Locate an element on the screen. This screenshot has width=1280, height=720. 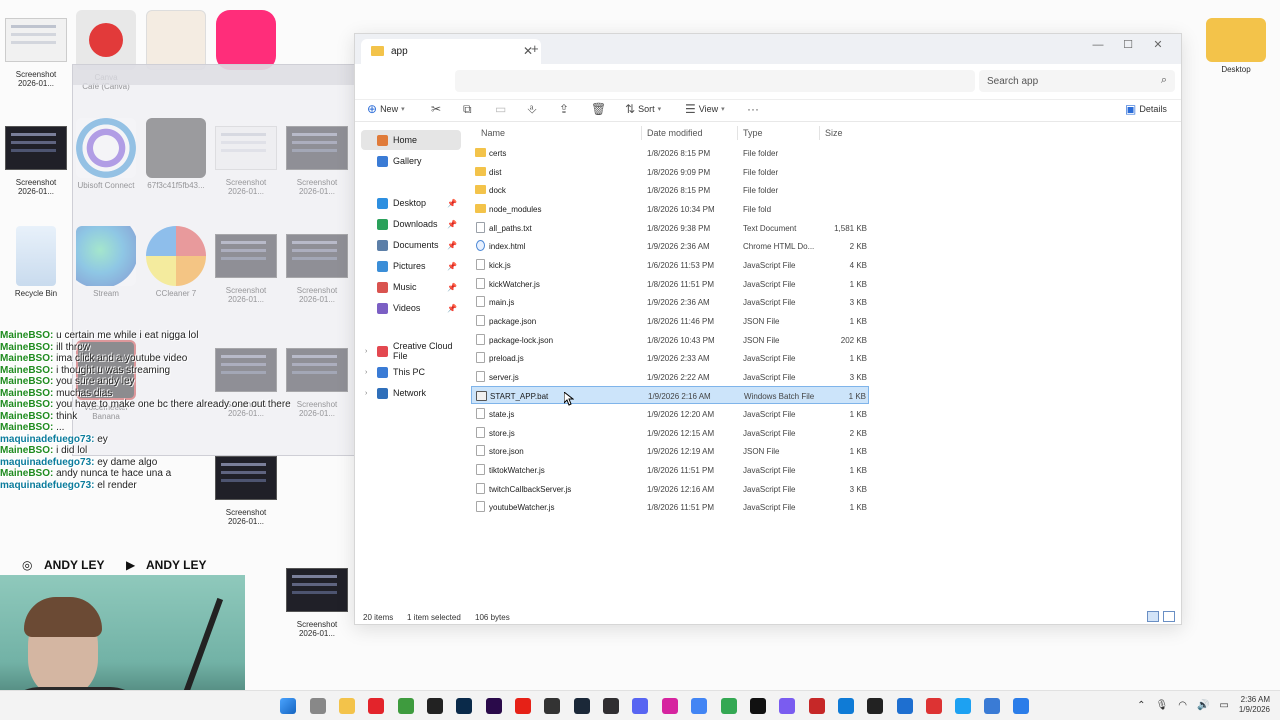
nav-gallery: Gallery is located at coordinates (411, 161).